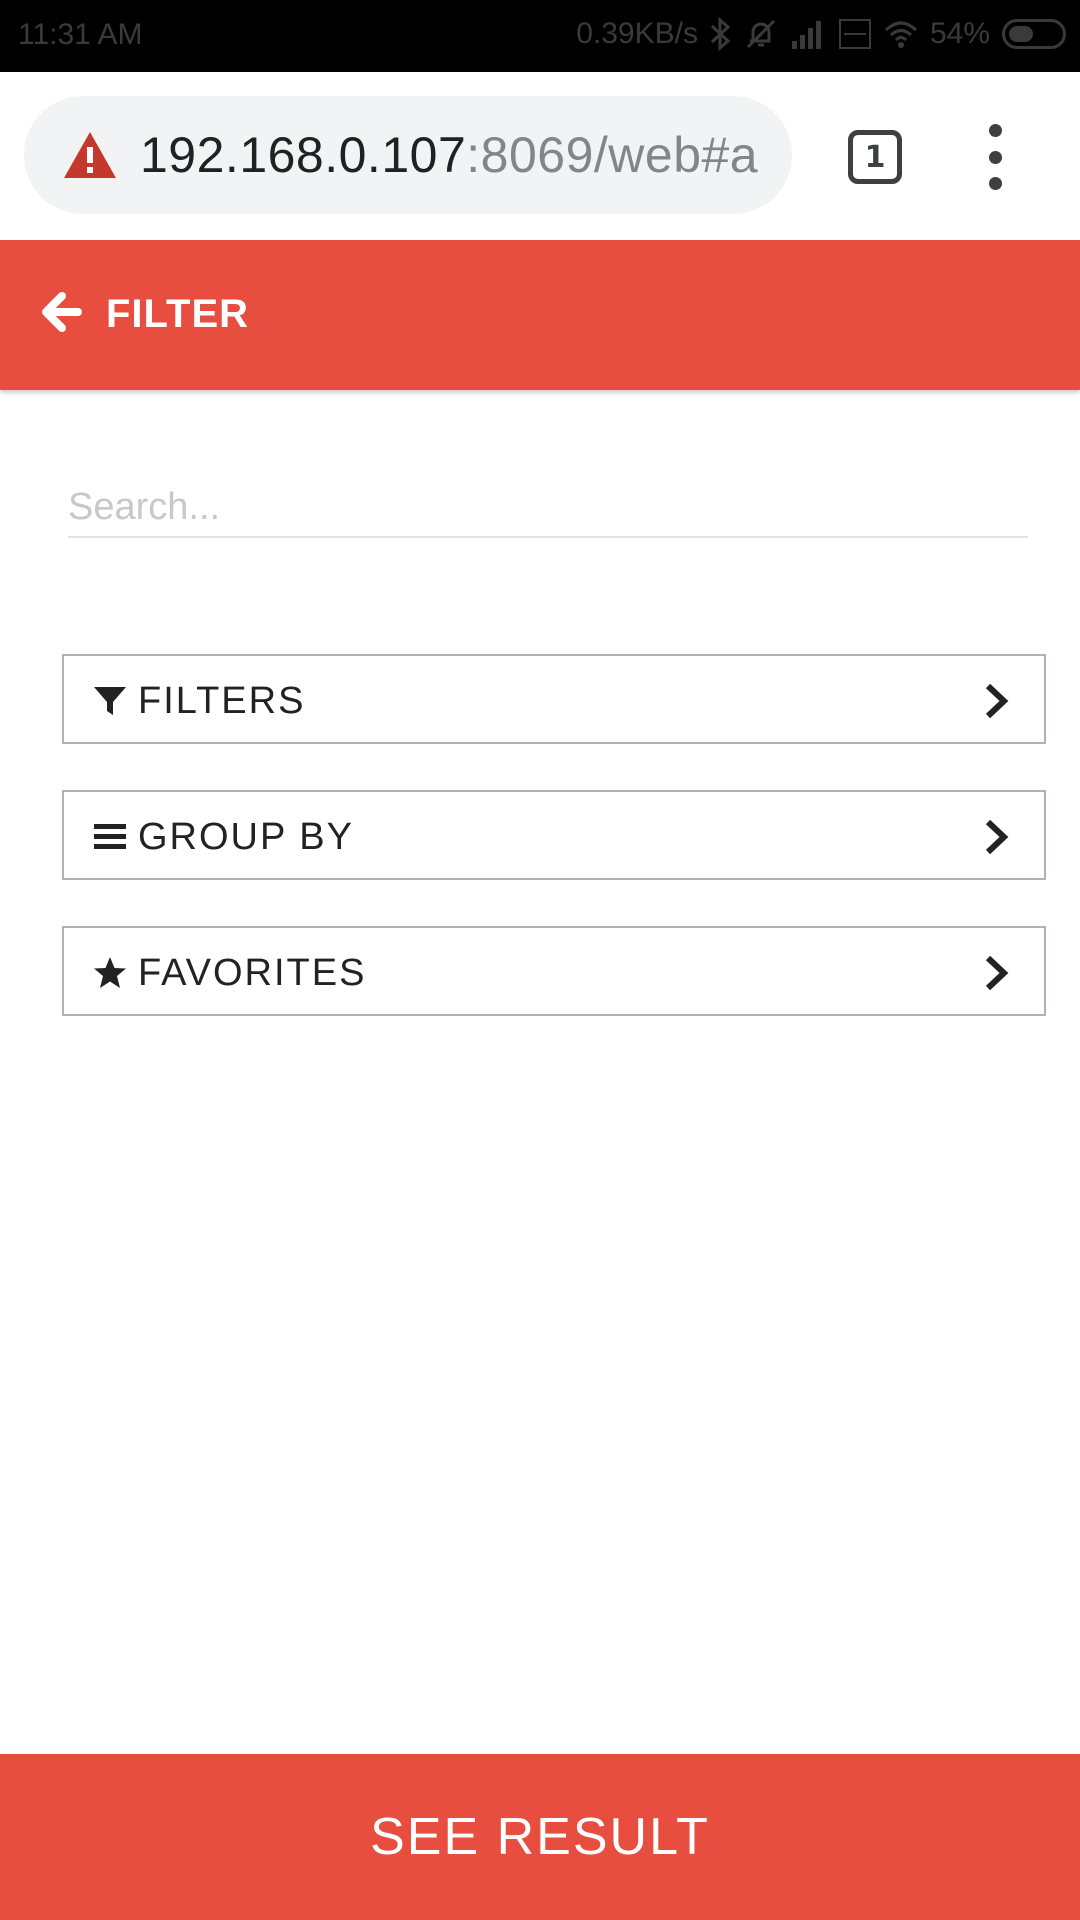  Describe the element at coordinates (875, 157) in the screenshot. I see `tab-switcher-button: 1` at that location.